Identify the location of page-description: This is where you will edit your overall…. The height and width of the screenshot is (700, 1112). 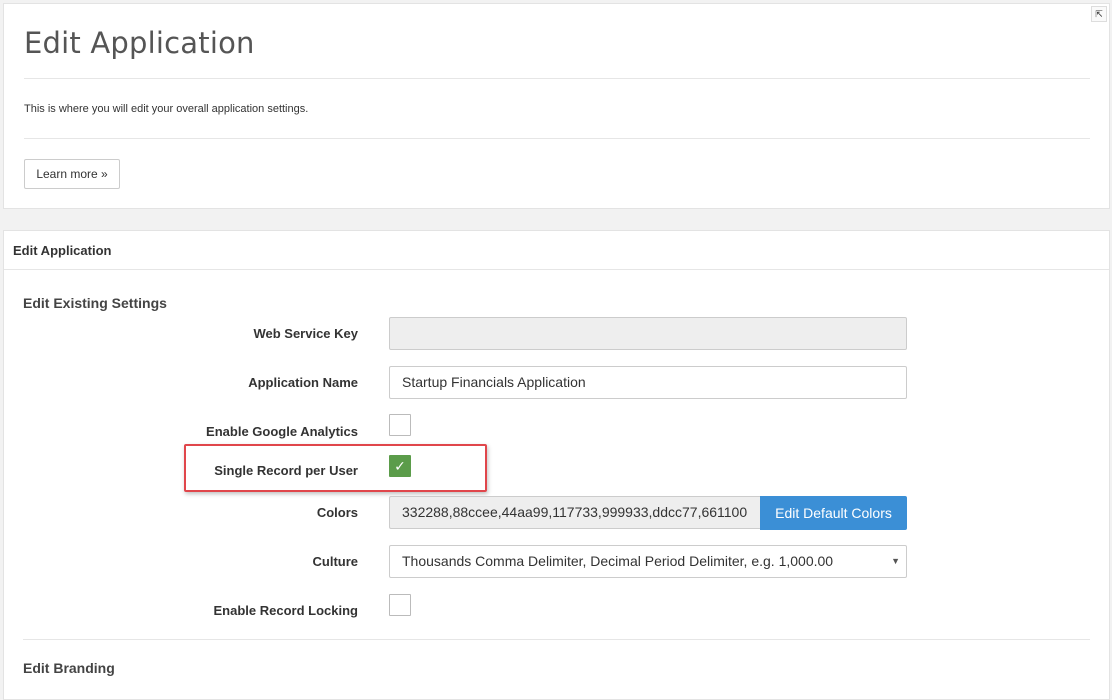
(166, 109).